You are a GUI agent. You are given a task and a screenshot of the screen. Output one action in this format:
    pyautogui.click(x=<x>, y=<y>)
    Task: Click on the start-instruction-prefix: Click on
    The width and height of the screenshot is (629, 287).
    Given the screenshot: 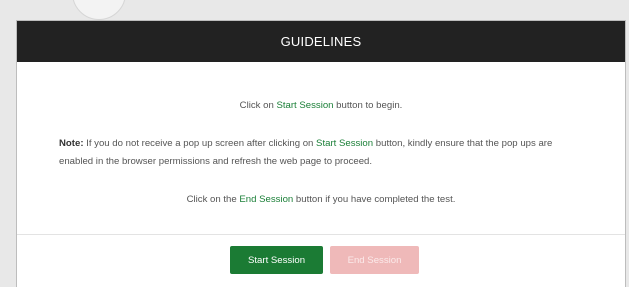 What is the action you would take?
    pyautogui.click(x=258, y=105)
    